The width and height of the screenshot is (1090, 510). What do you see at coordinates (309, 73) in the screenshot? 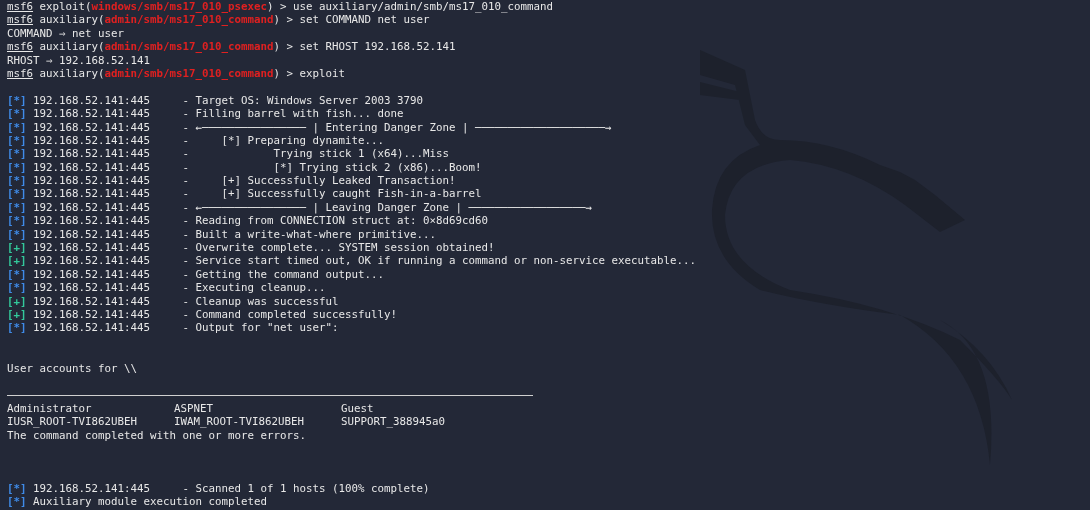
I see `command-text: ) > exploit` at bounding box center [309, 73].